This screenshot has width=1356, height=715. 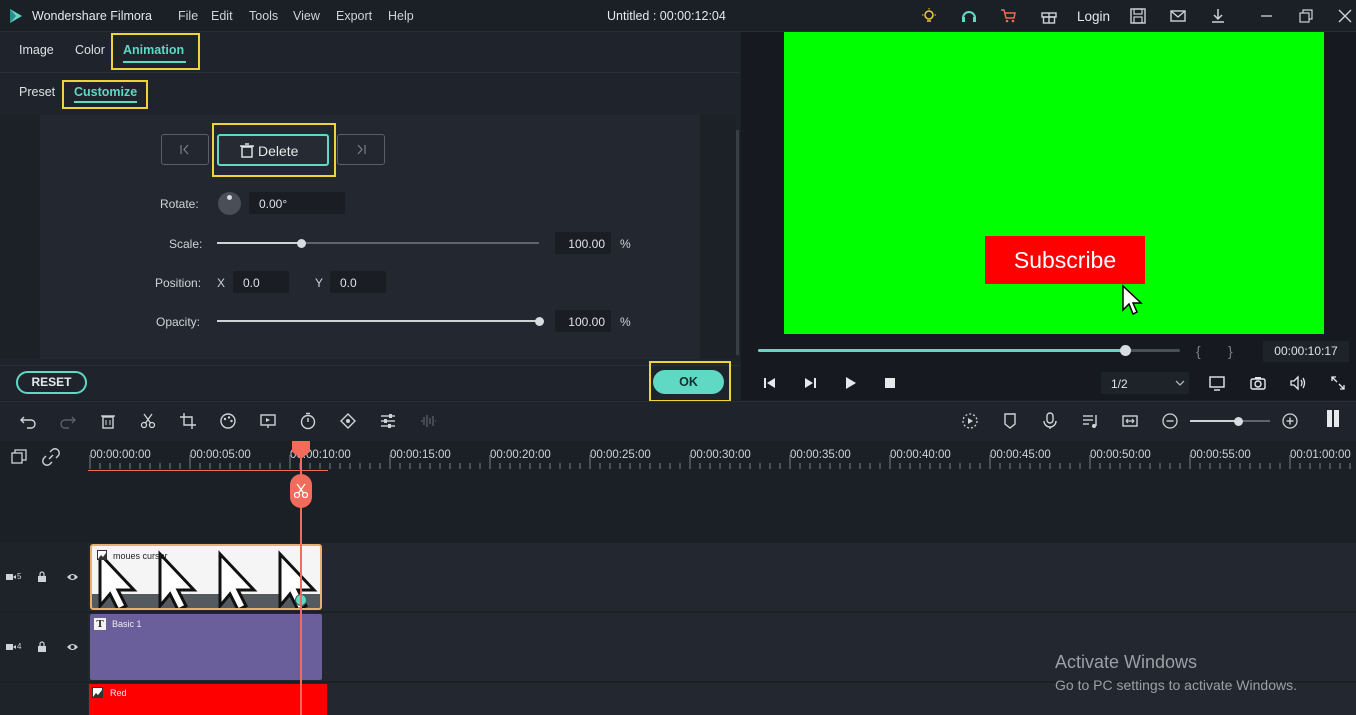 I want to click on mouse-cursor-icon, so click(x=1132, y=300).